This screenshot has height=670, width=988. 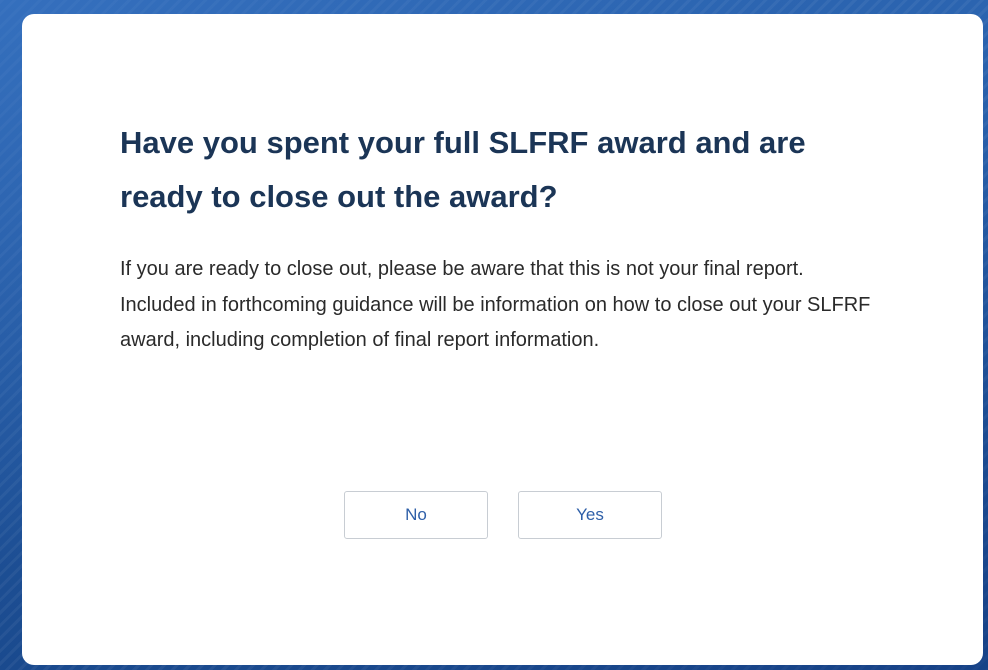 What do you see at coordinates (503, 515) in the screenshot?
I see `dialog-actions: No Yes` at bounding box center [503, 515].